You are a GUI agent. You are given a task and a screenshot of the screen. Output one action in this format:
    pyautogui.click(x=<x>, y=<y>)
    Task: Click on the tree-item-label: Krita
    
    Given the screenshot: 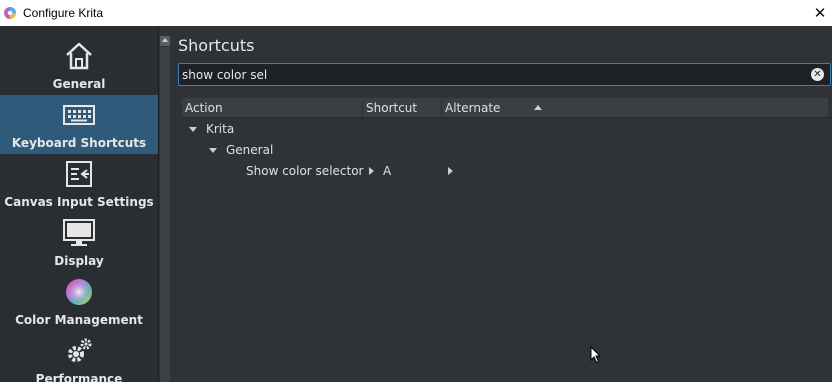 What is the action you would take?
    pyautogui.click(x=220, y=129)
    